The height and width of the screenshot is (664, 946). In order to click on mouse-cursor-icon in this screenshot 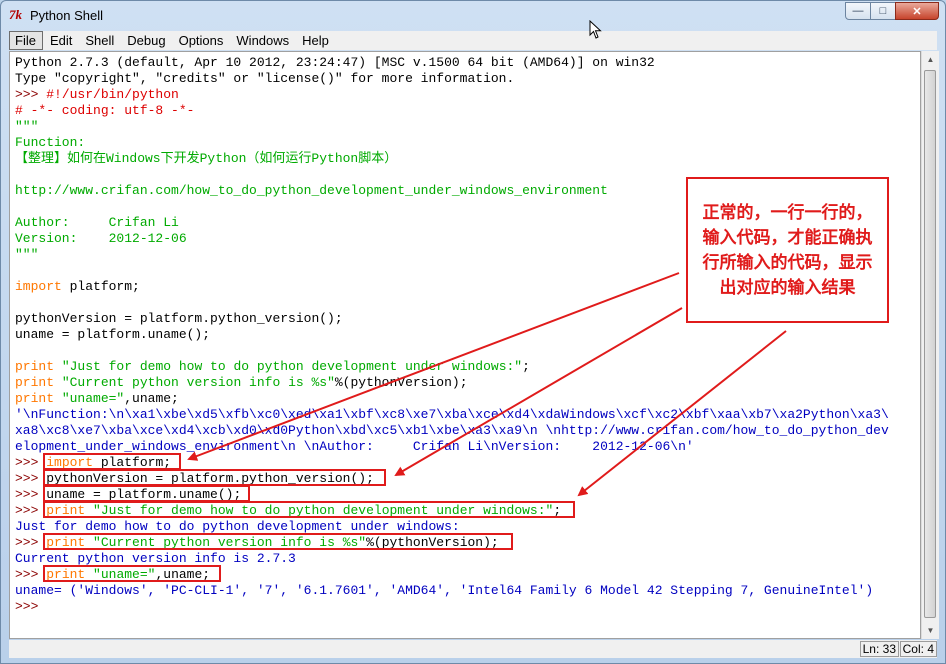, I will do `click(595, 29)`.